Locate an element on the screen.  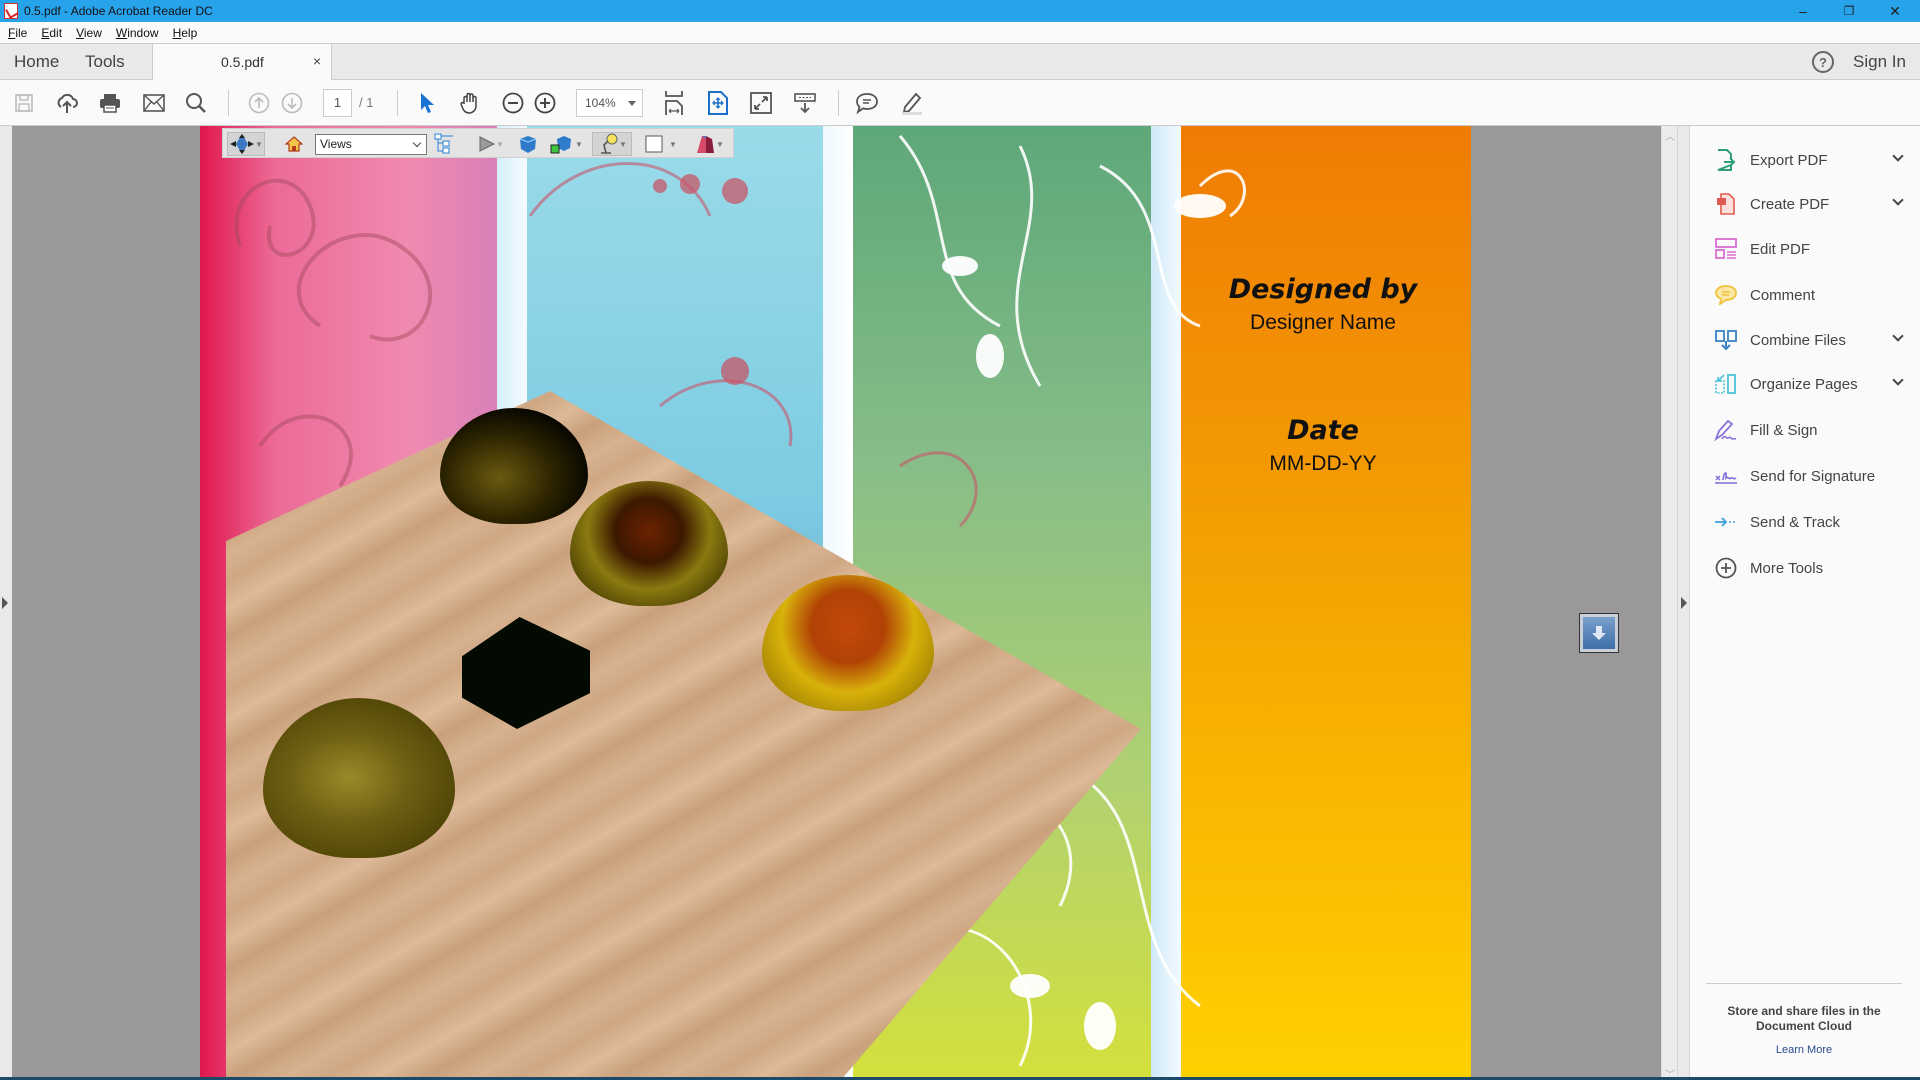
menu-window: Window is located at coordinates (137, 33).